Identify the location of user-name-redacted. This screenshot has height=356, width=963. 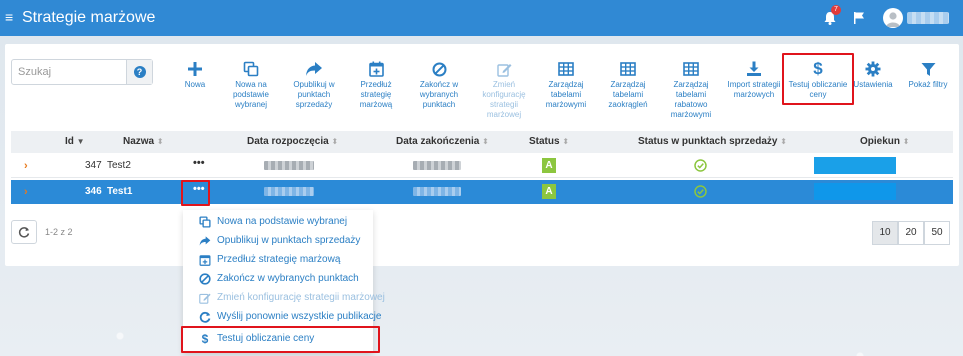
(928, 18).